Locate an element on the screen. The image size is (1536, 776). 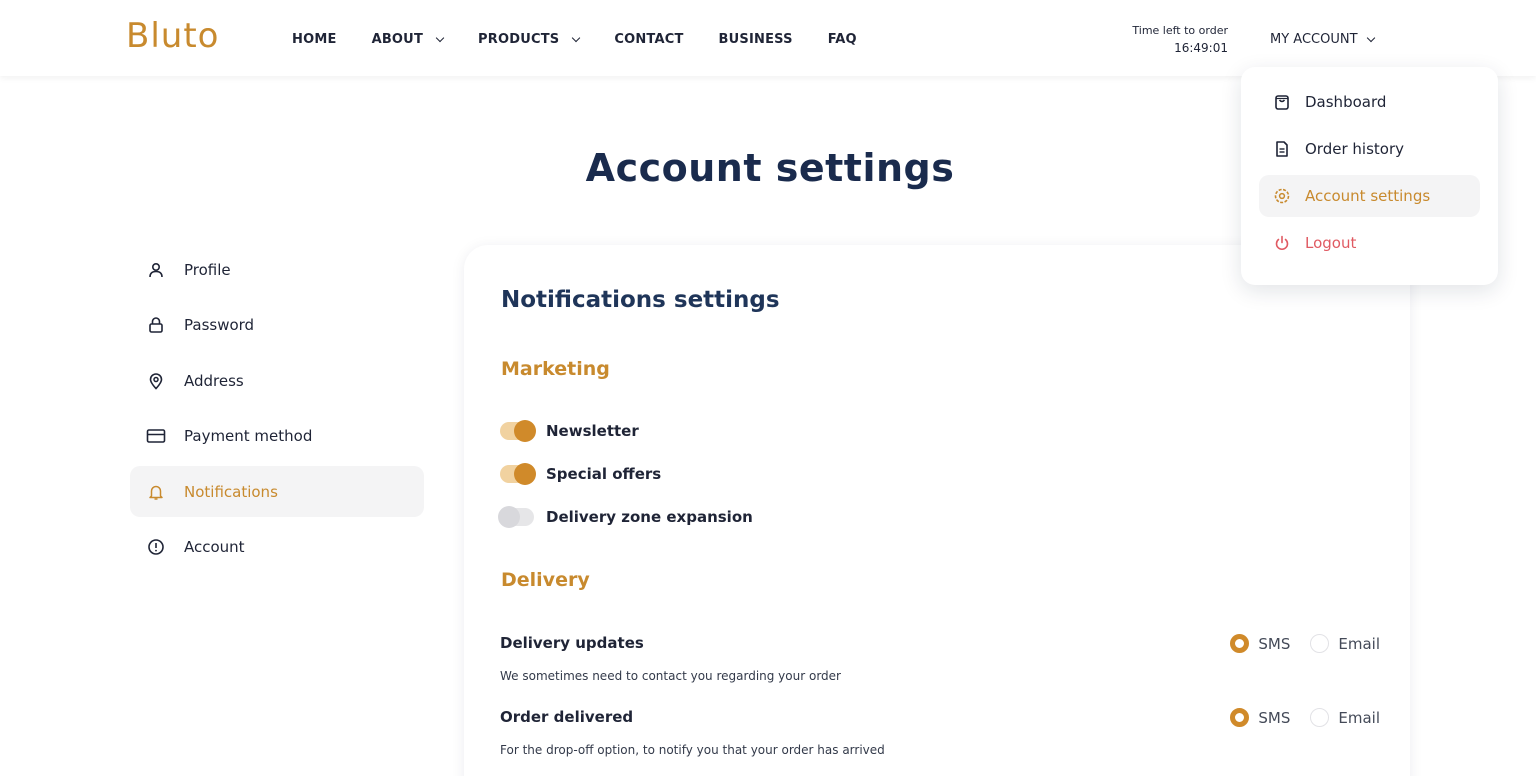
special-offers-toggle is located at coordinates (518, 474).